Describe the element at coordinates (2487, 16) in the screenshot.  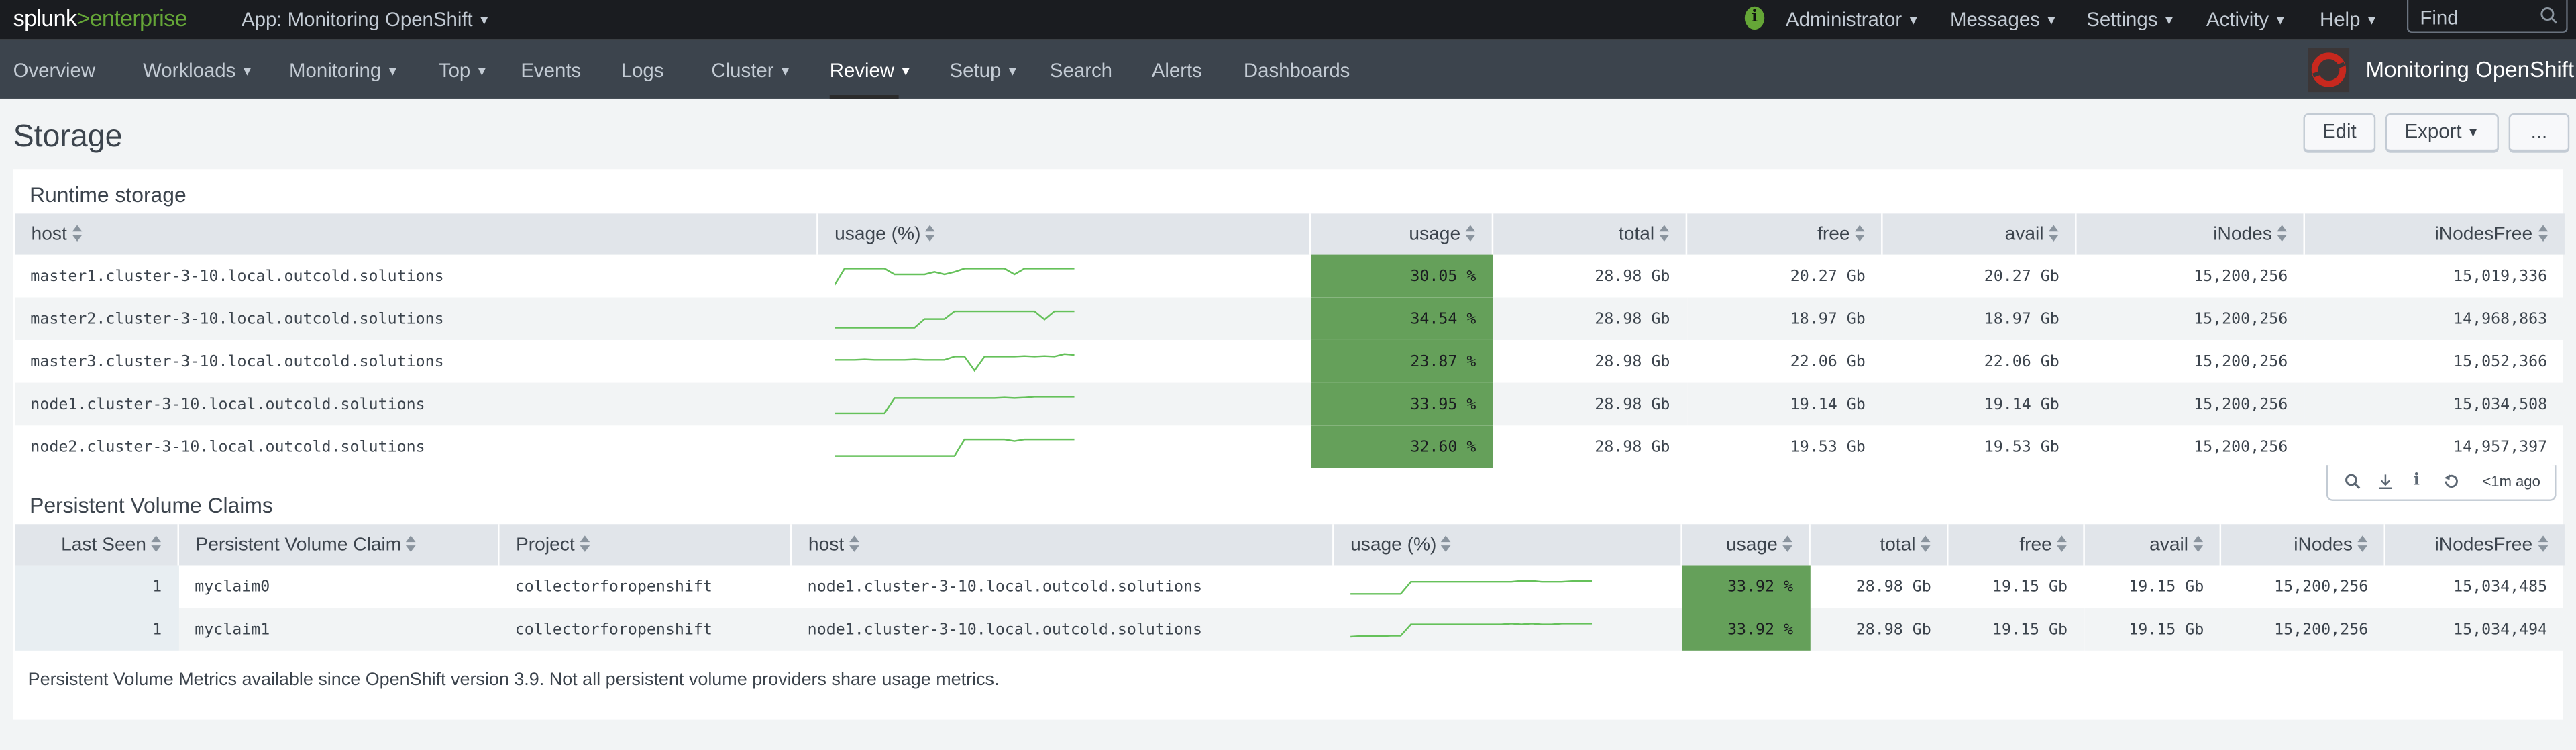
I see `find-input: Find` at that location.